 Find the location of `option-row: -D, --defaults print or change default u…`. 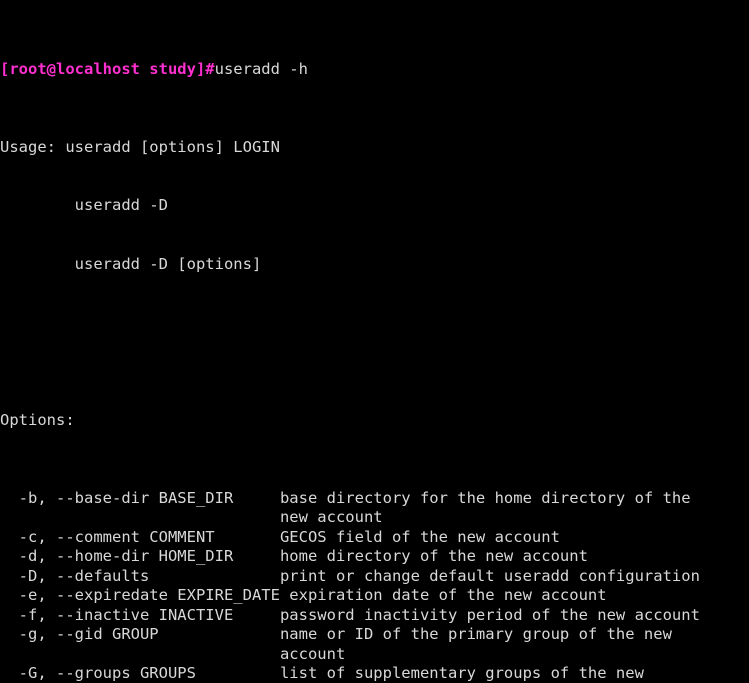

option-row: -D, --defaults print or change default u… is located at coordinates (374, 577).